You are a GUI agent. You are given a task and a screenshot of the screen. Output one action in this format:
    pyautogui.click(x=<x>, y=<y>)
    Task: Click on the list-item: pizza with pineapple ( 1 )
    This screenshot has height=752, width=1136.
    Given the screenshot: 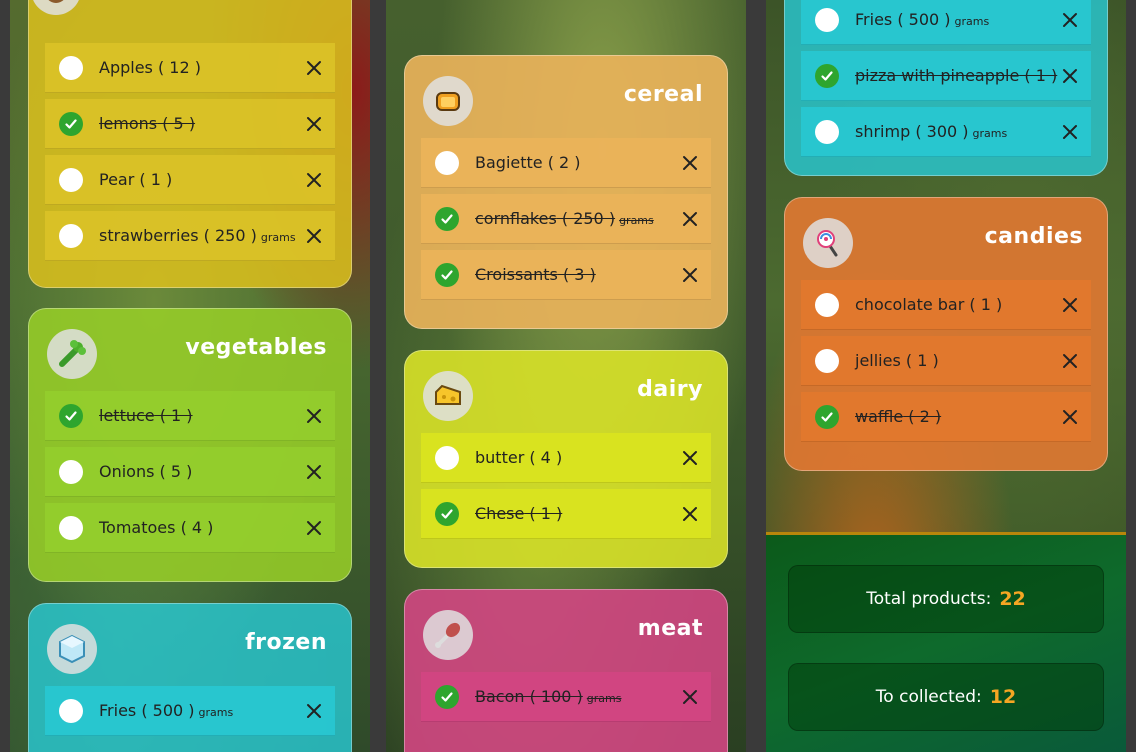 What is the action you would take?
    pyautogui.click(x=946, y=76)
    